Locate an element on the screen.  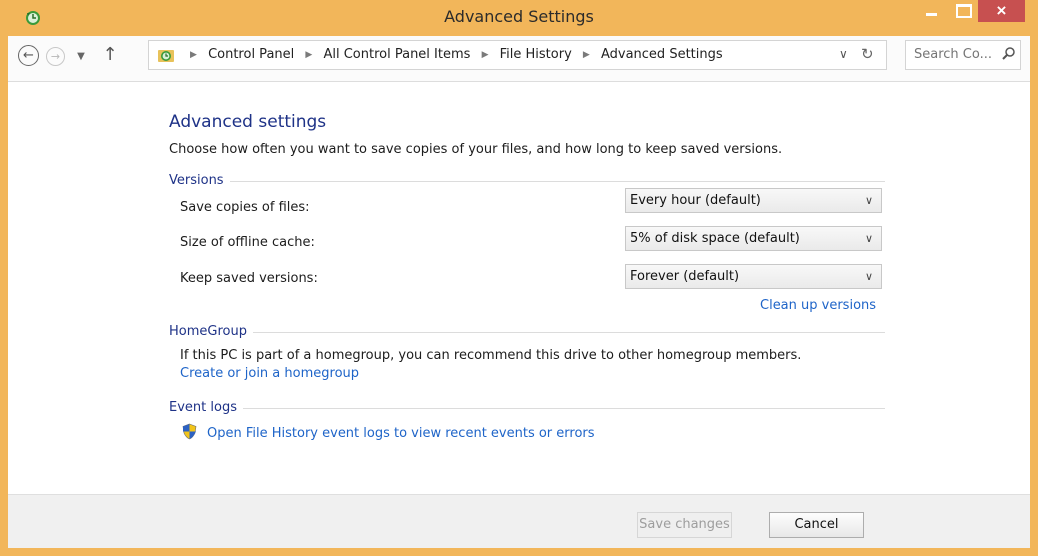
shield-icon is located at coordinates (189, 431).